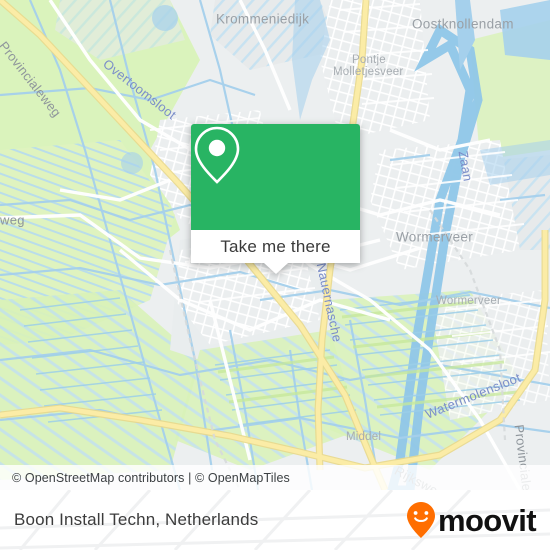  I want to click on take-me-there-label: Take me there, so click(275, 246).